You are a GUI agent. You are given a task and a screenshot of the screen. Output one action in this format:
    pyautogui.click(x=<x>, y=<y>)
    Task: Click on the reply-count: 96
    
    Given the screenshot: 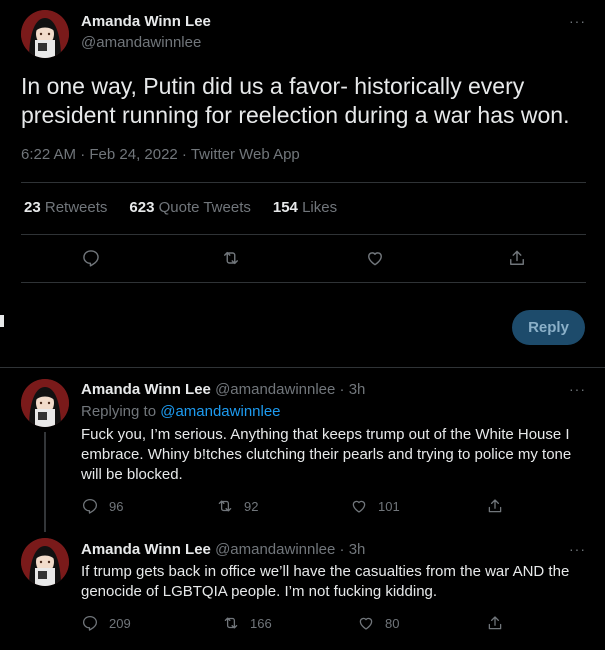 What is the action you would take?
    pyautogui.click(x=116, y=506)
    